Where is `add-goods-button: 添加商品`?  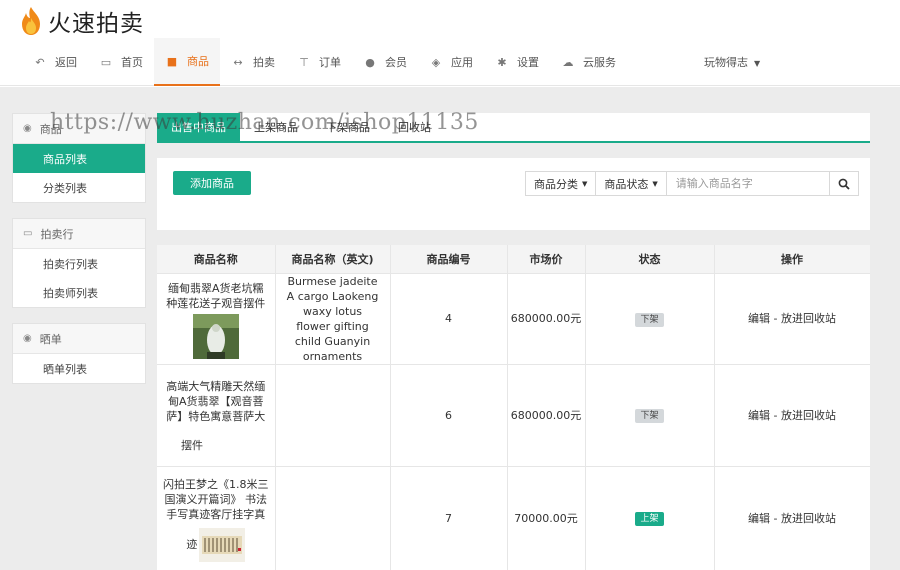 add-goods-button: 添加商品 is located at coordinates (212, 183).